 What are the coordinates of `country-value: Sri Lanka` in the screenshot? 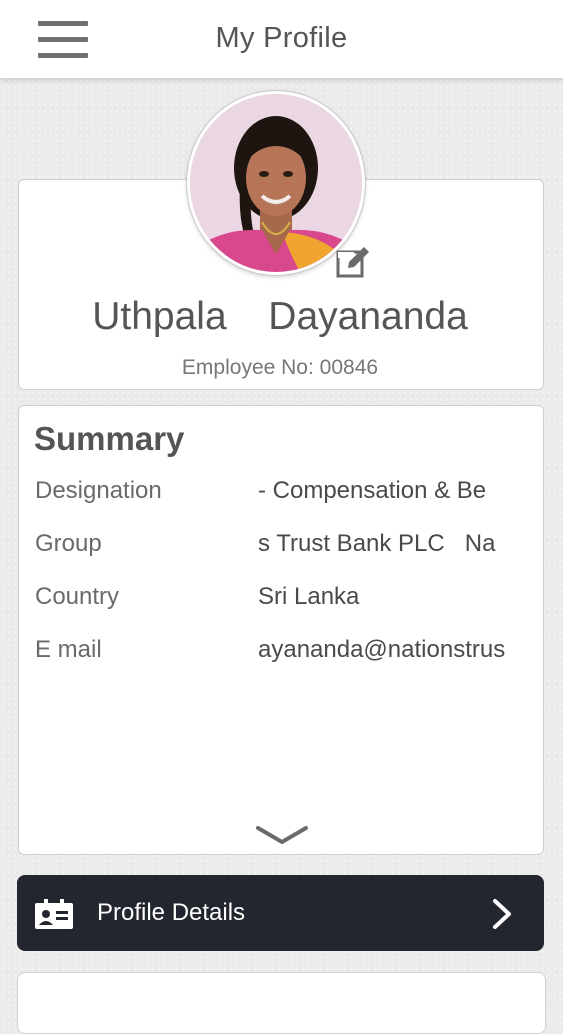 It's located at (384, 597).